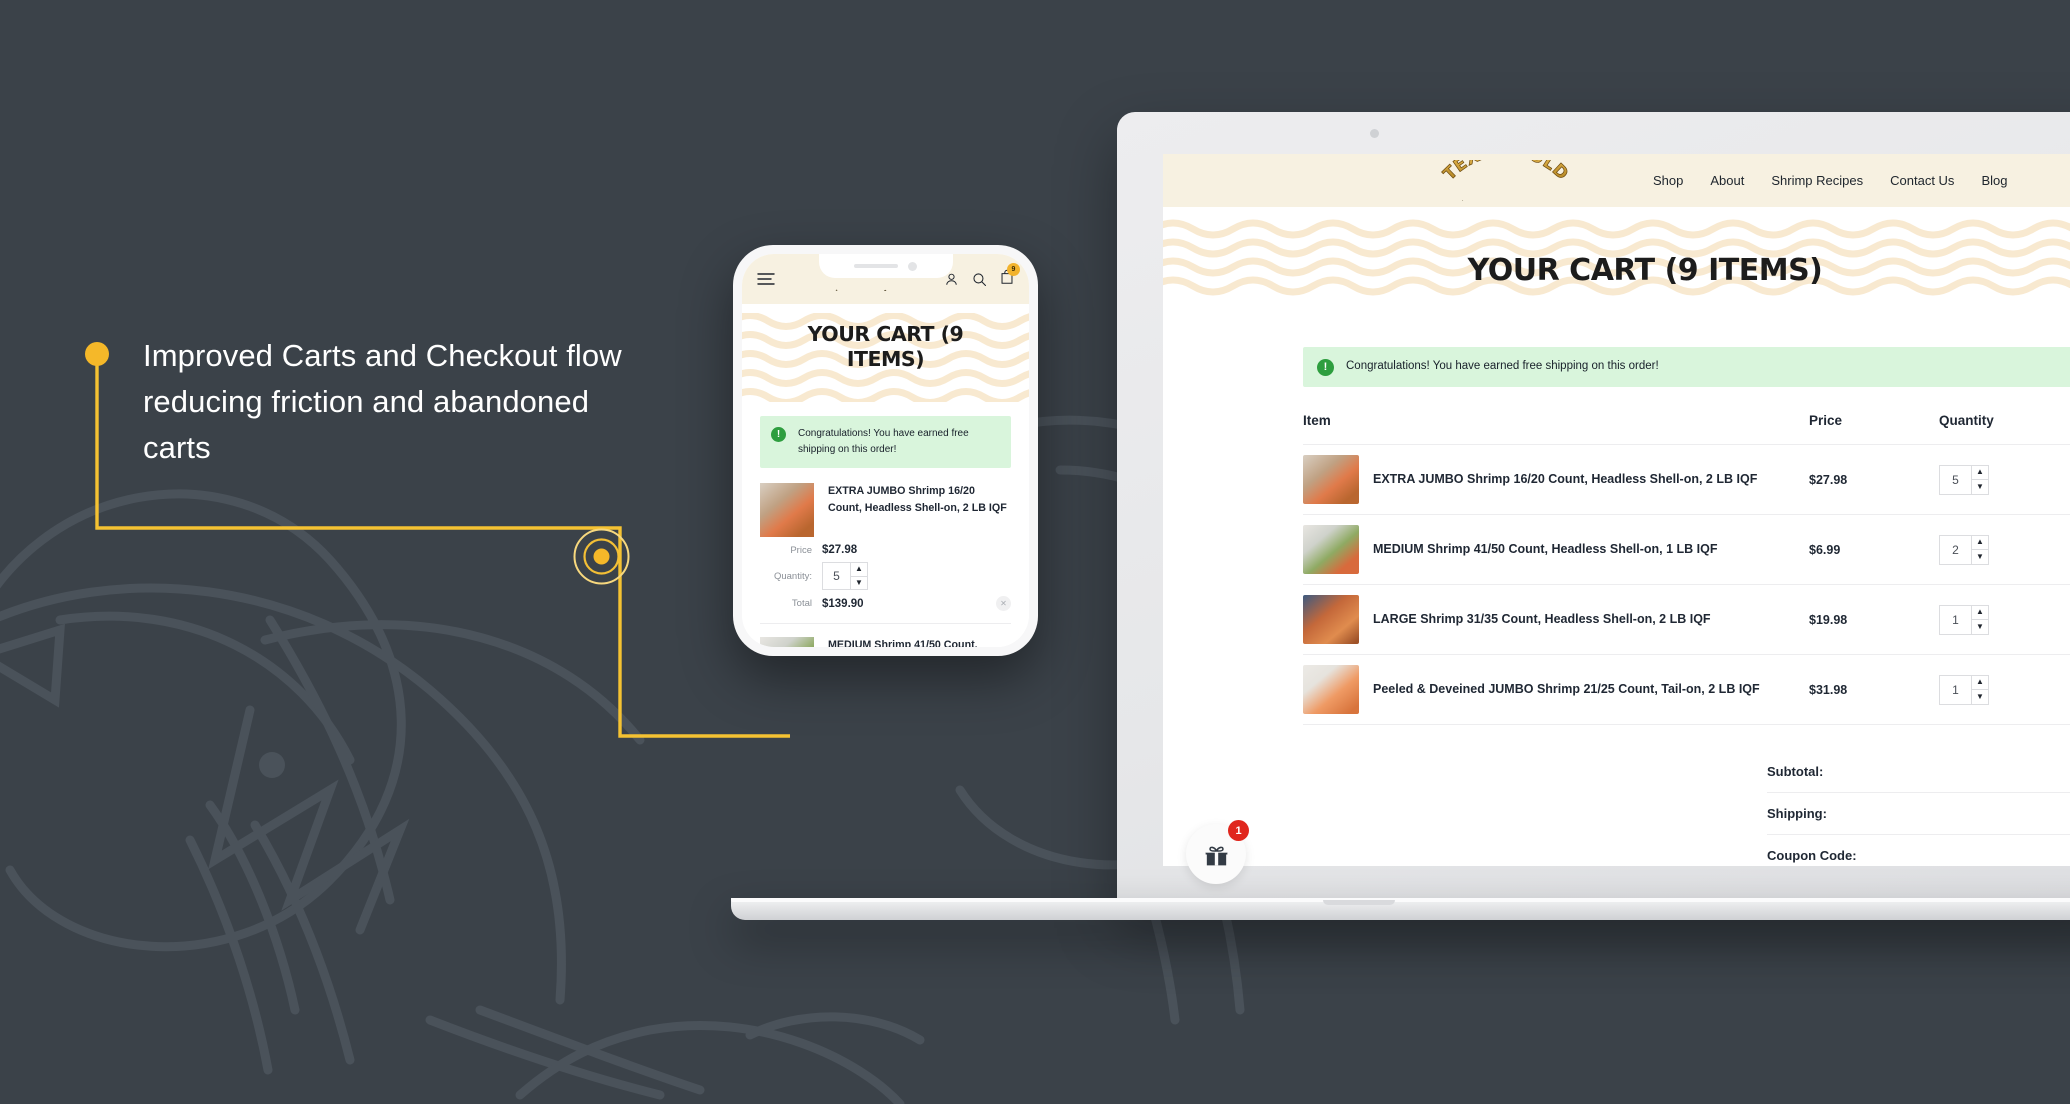  Describe the element at coordinates (1727, 180) in the screenshot. I see `nav-item-about: About` at that location.